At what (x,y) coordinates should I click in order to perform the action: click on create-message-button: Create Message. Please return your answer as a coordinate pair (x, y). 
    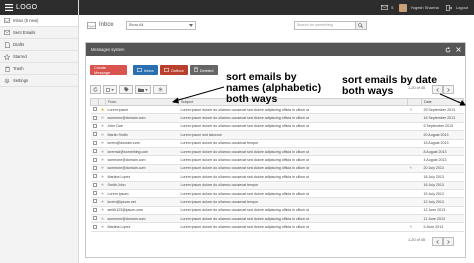
    Looking at the image, I should click on (108, 70).